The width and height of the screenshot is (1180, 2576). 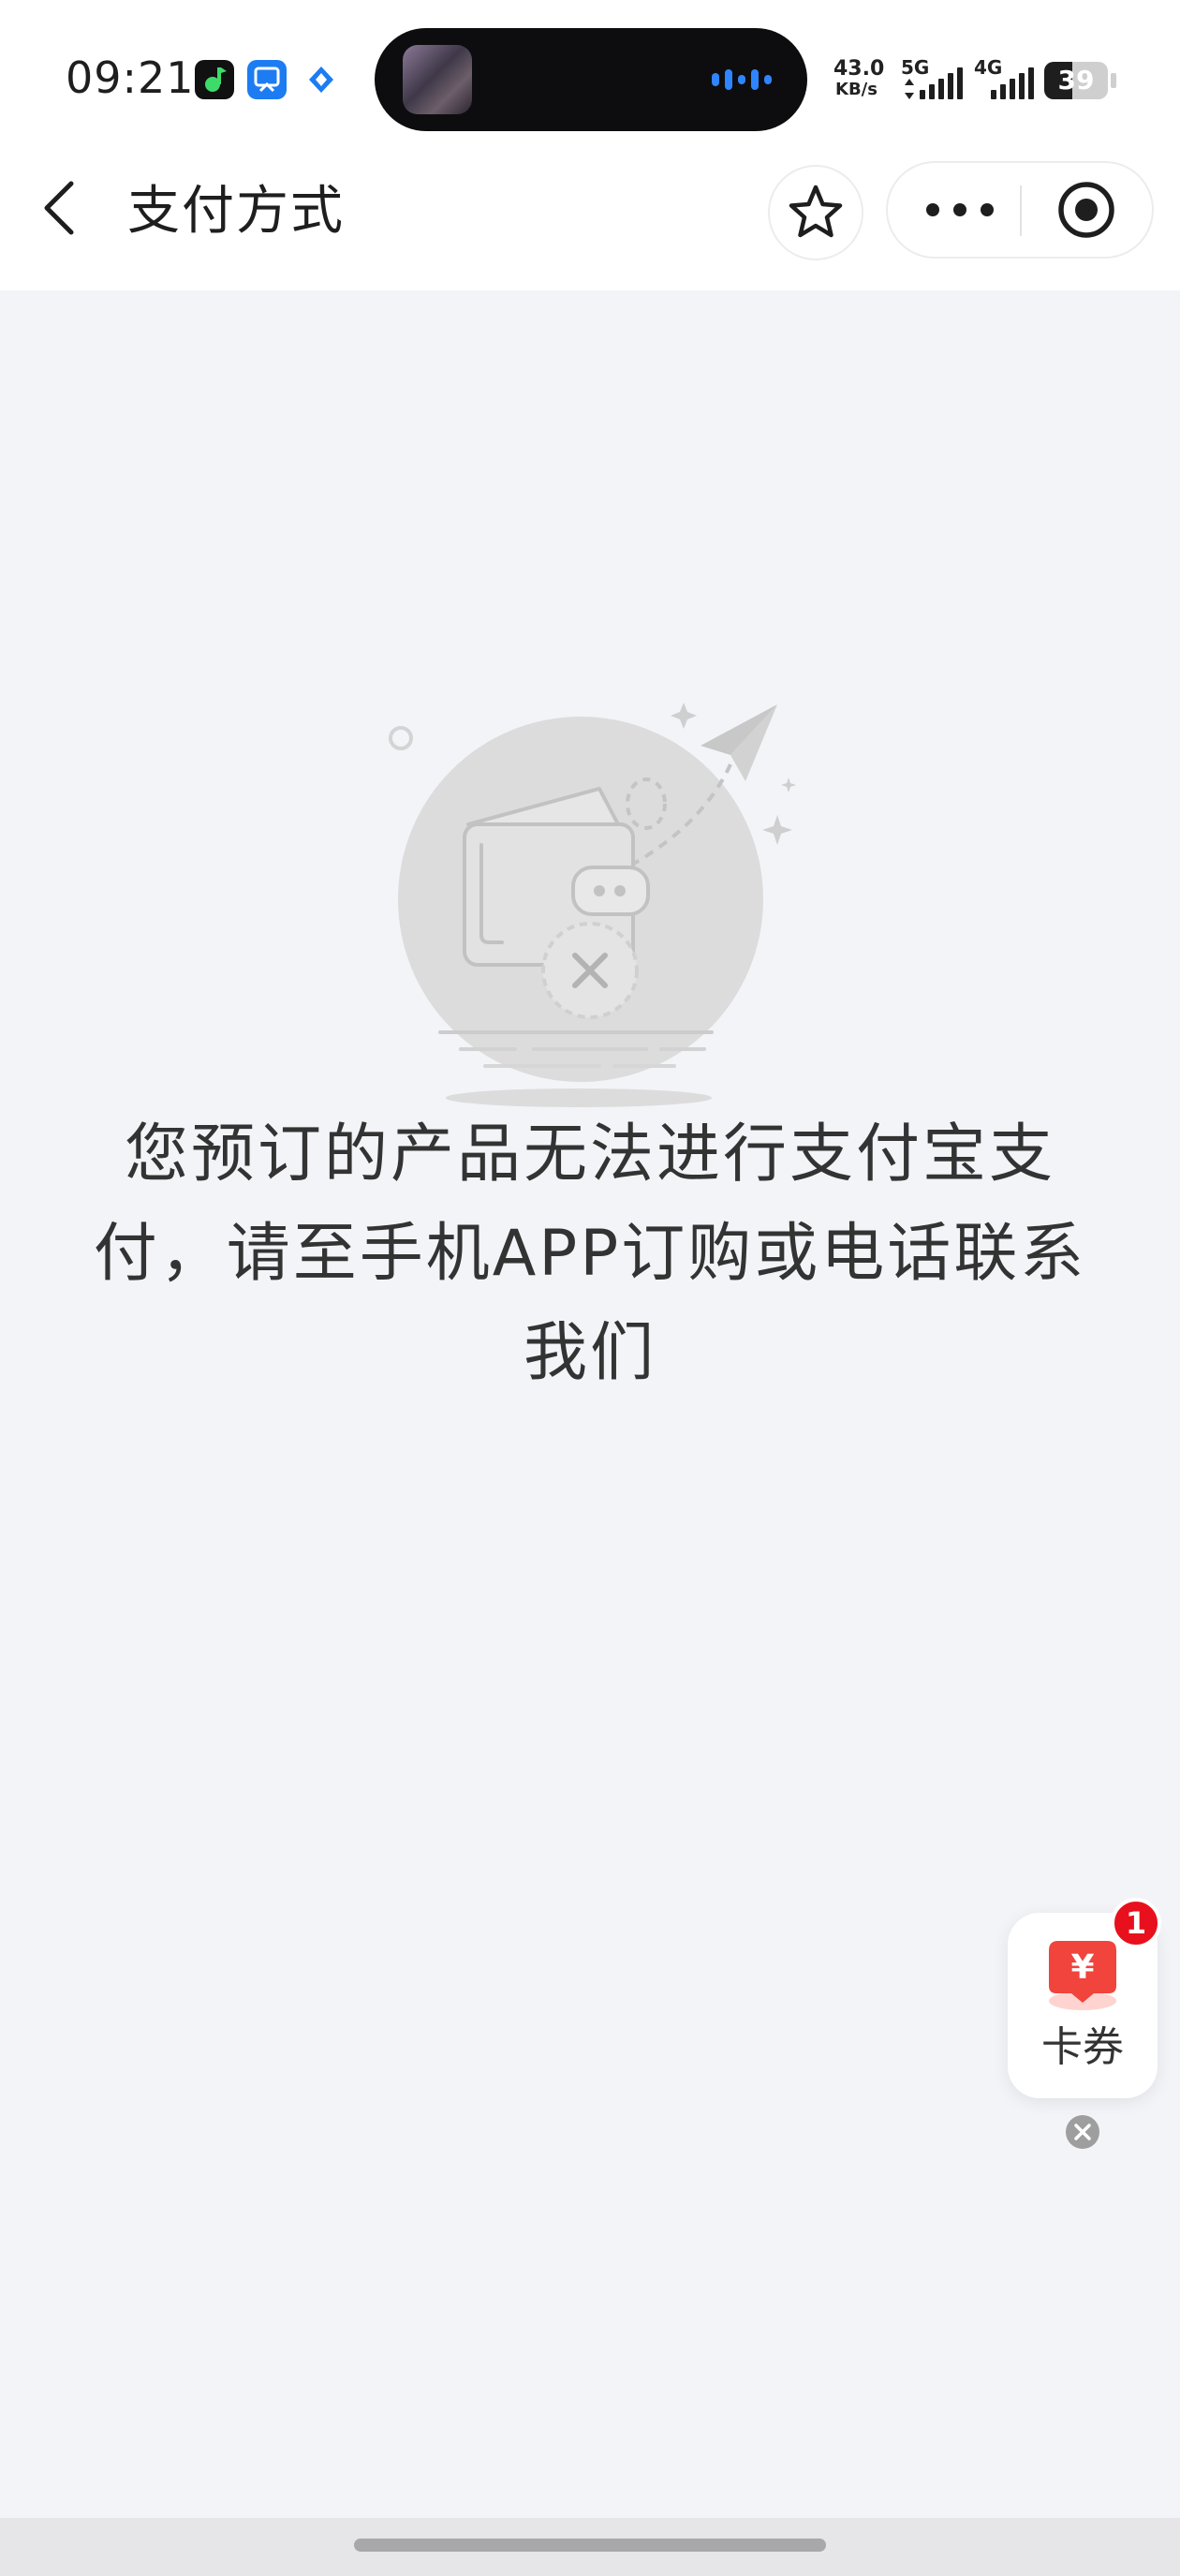 What do you see at coordinates (1082, 2047) in the screenshot?
I see `coupon-label: 卡券` at bounding box center [1082, 2047].